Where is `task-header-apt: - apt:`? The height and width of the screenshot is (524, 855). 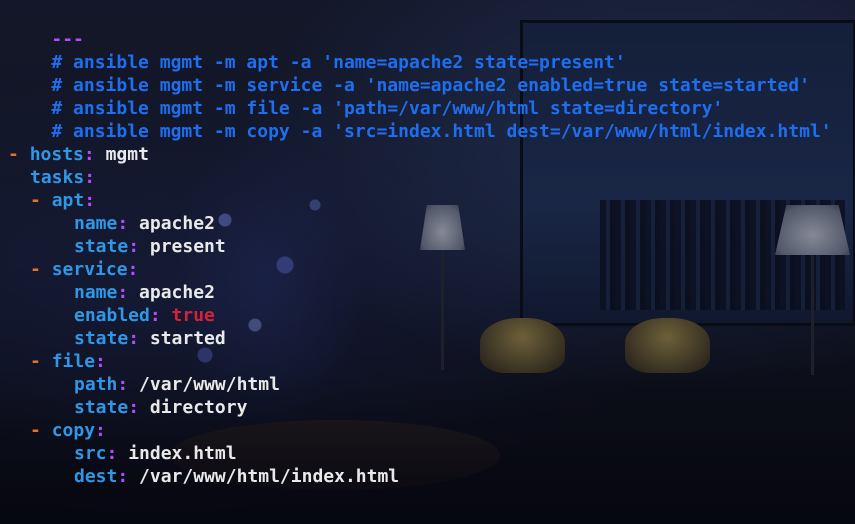
task-header-apt: - apt: is located at coordinates (431, 200).